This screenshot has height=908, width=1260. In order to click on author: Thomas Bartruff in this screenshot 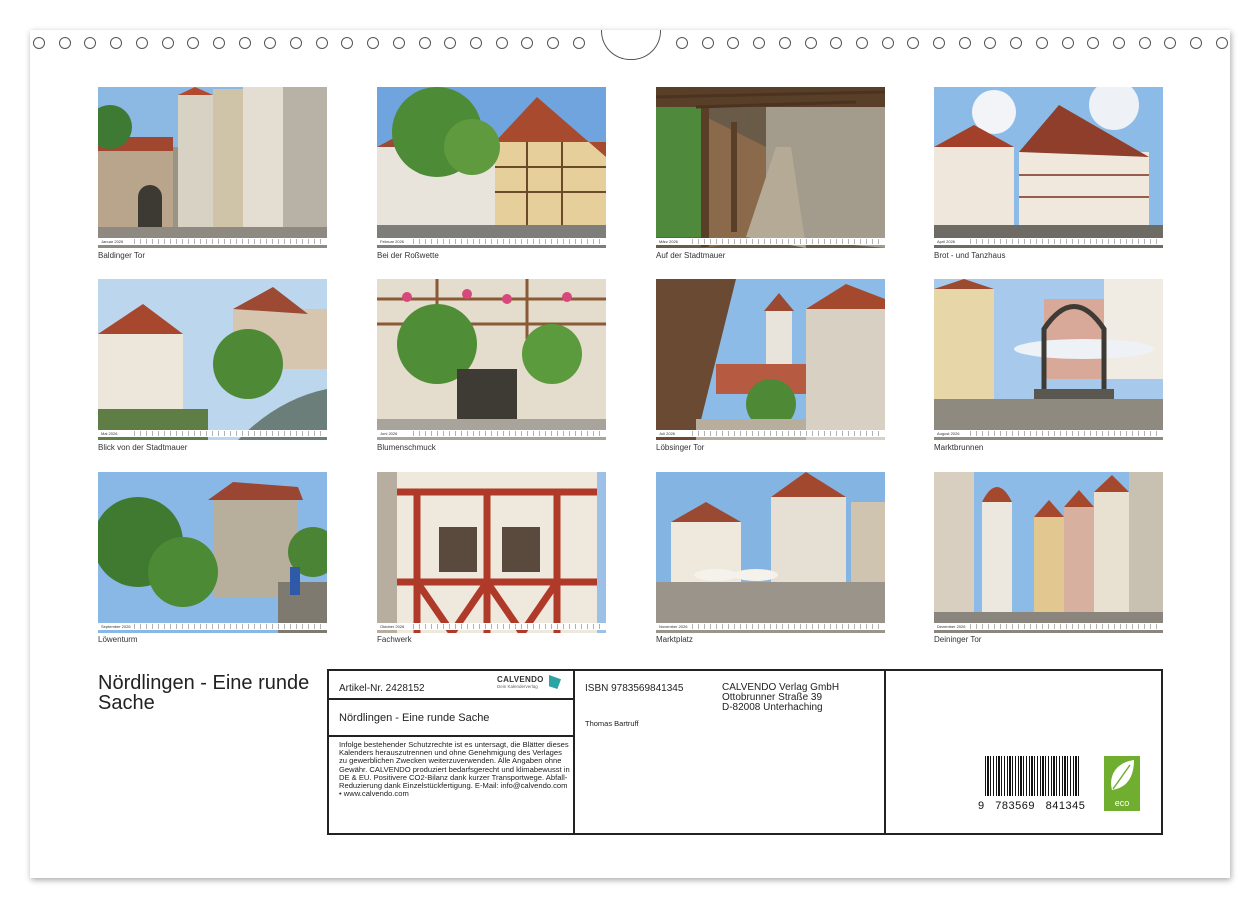, I will do `click(612, 723)`.